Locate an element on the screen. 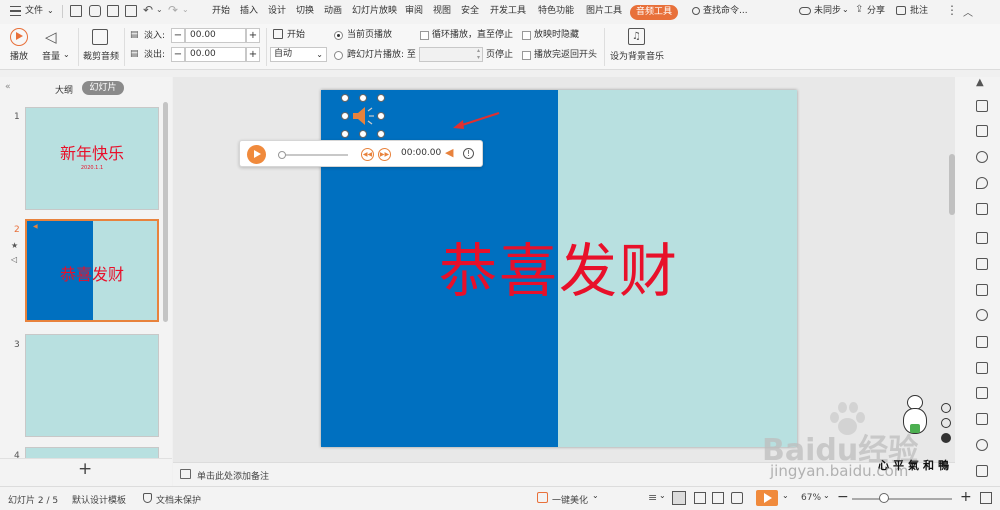 Image resolution: width=1000 pixels, height=510 pixels. cloud-icon is located at coordinates (805, 11).